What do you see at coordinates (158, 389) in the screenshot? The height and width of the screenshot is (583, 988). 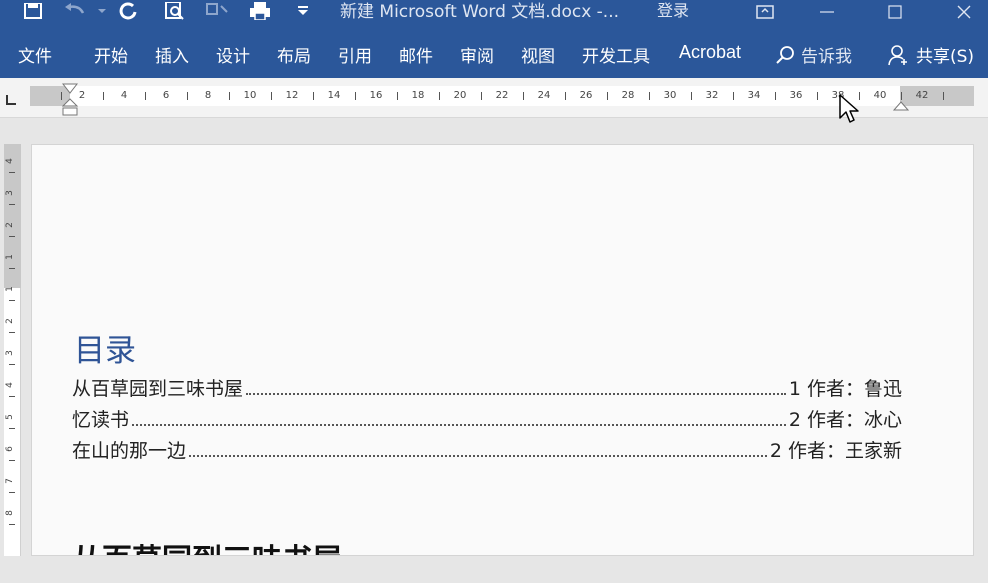 I see `toc-entry-title: 从百草园到三味书屋` at bounding box center [158, 389].